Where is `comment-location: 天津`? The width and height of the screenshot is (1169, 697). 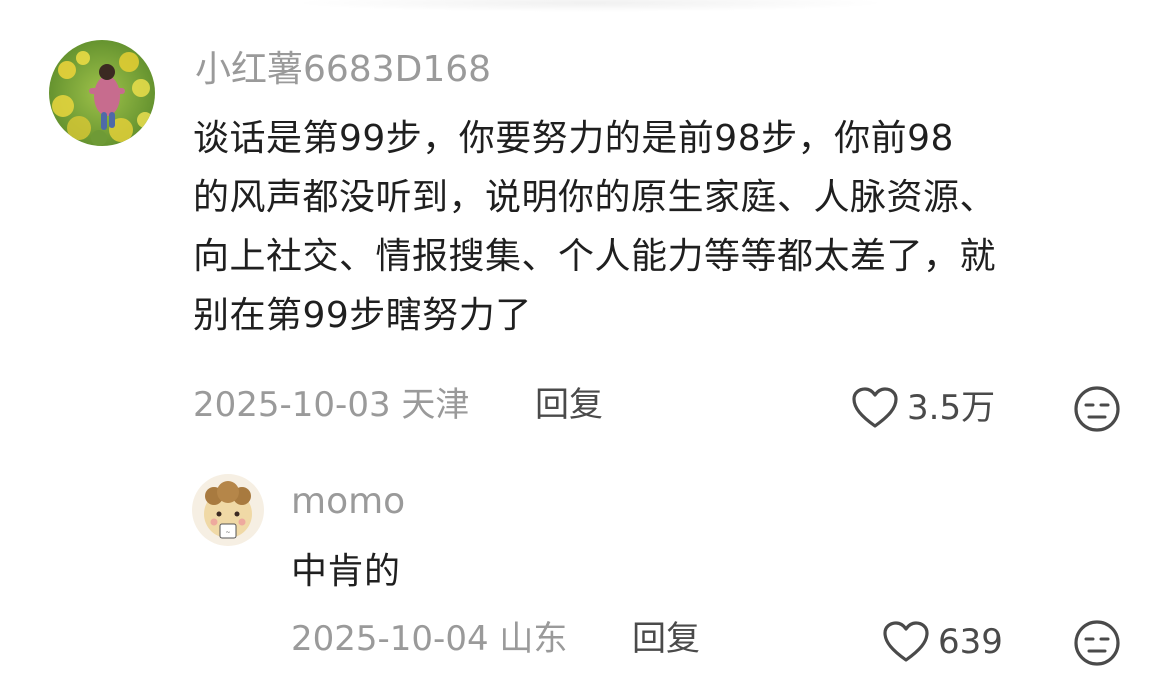
comment-location: 天津 is located at coordinates (435, 405).